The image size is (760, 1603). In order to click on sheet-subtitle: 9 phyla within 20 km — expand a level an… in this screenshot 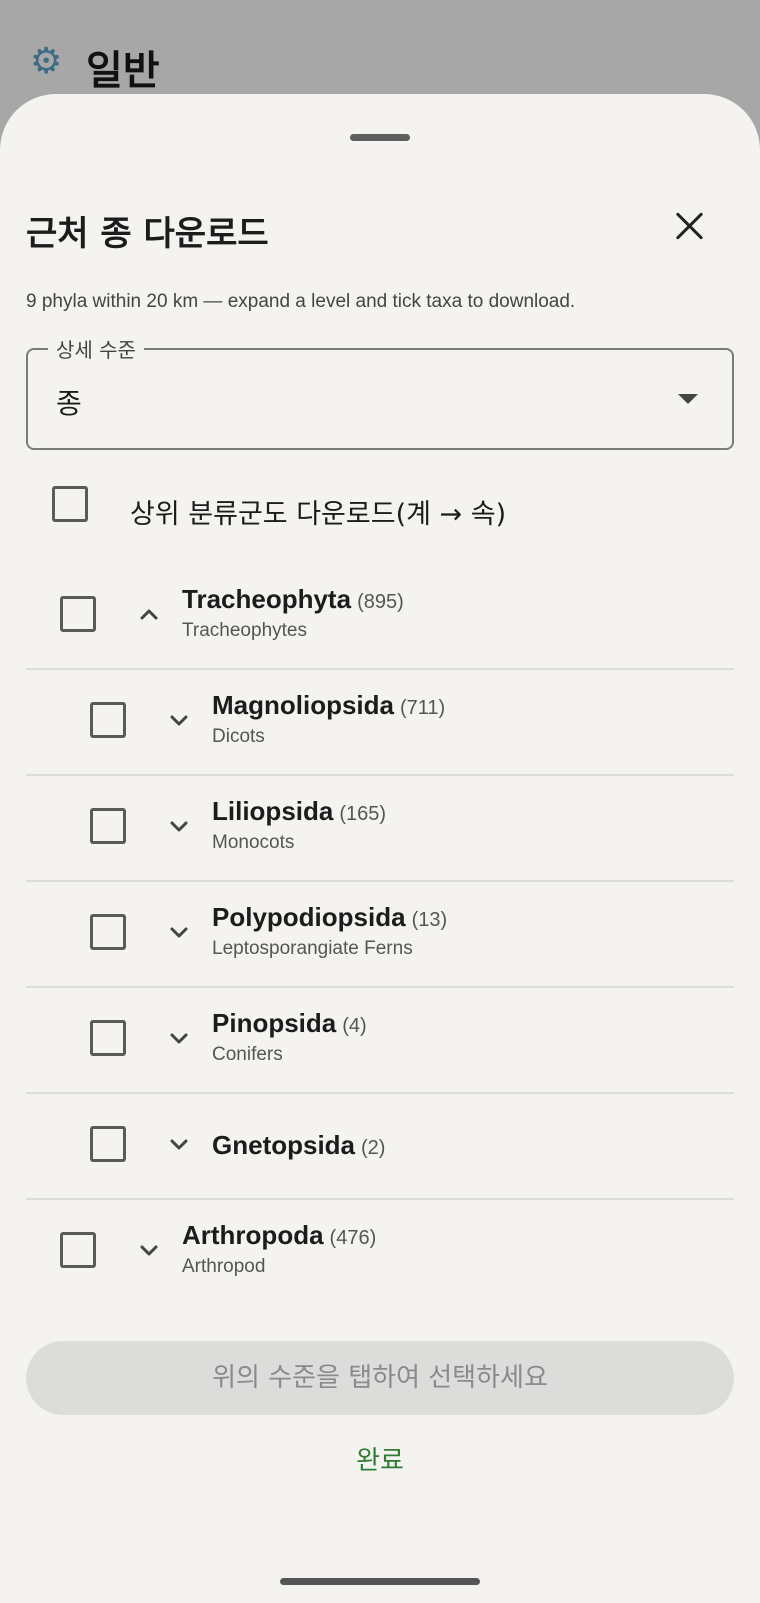, I will do `click(301, 301)`.